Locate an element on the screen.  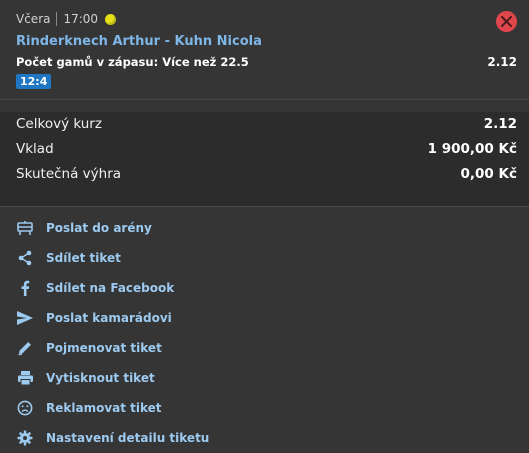
action-label: Nastavení detailu tiketu is located at coordinates (128, 438).